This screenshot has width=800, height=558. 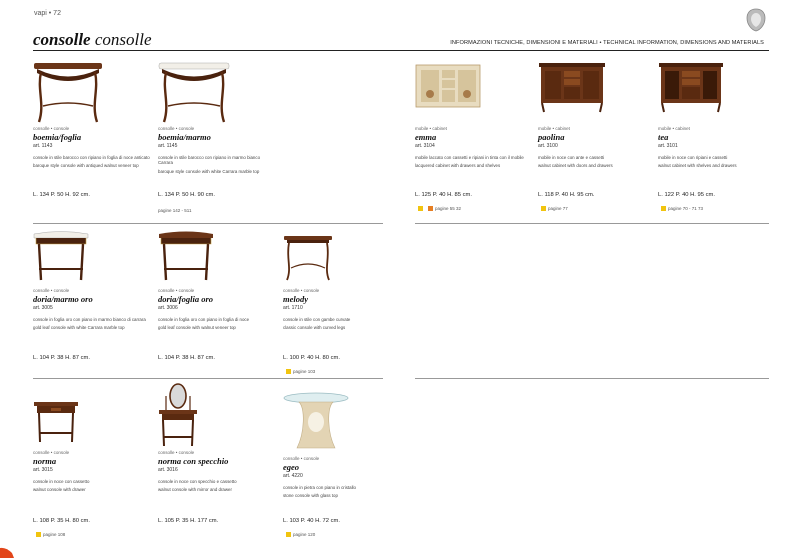 I want to click on product-dimensions: L. 118 P. 40 H. 95 cm., so click(x=566, y=195).